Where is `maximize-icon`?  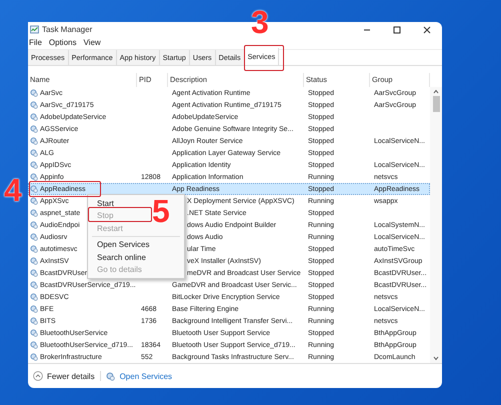
maximize-icon is located at coordinates (397, 30).